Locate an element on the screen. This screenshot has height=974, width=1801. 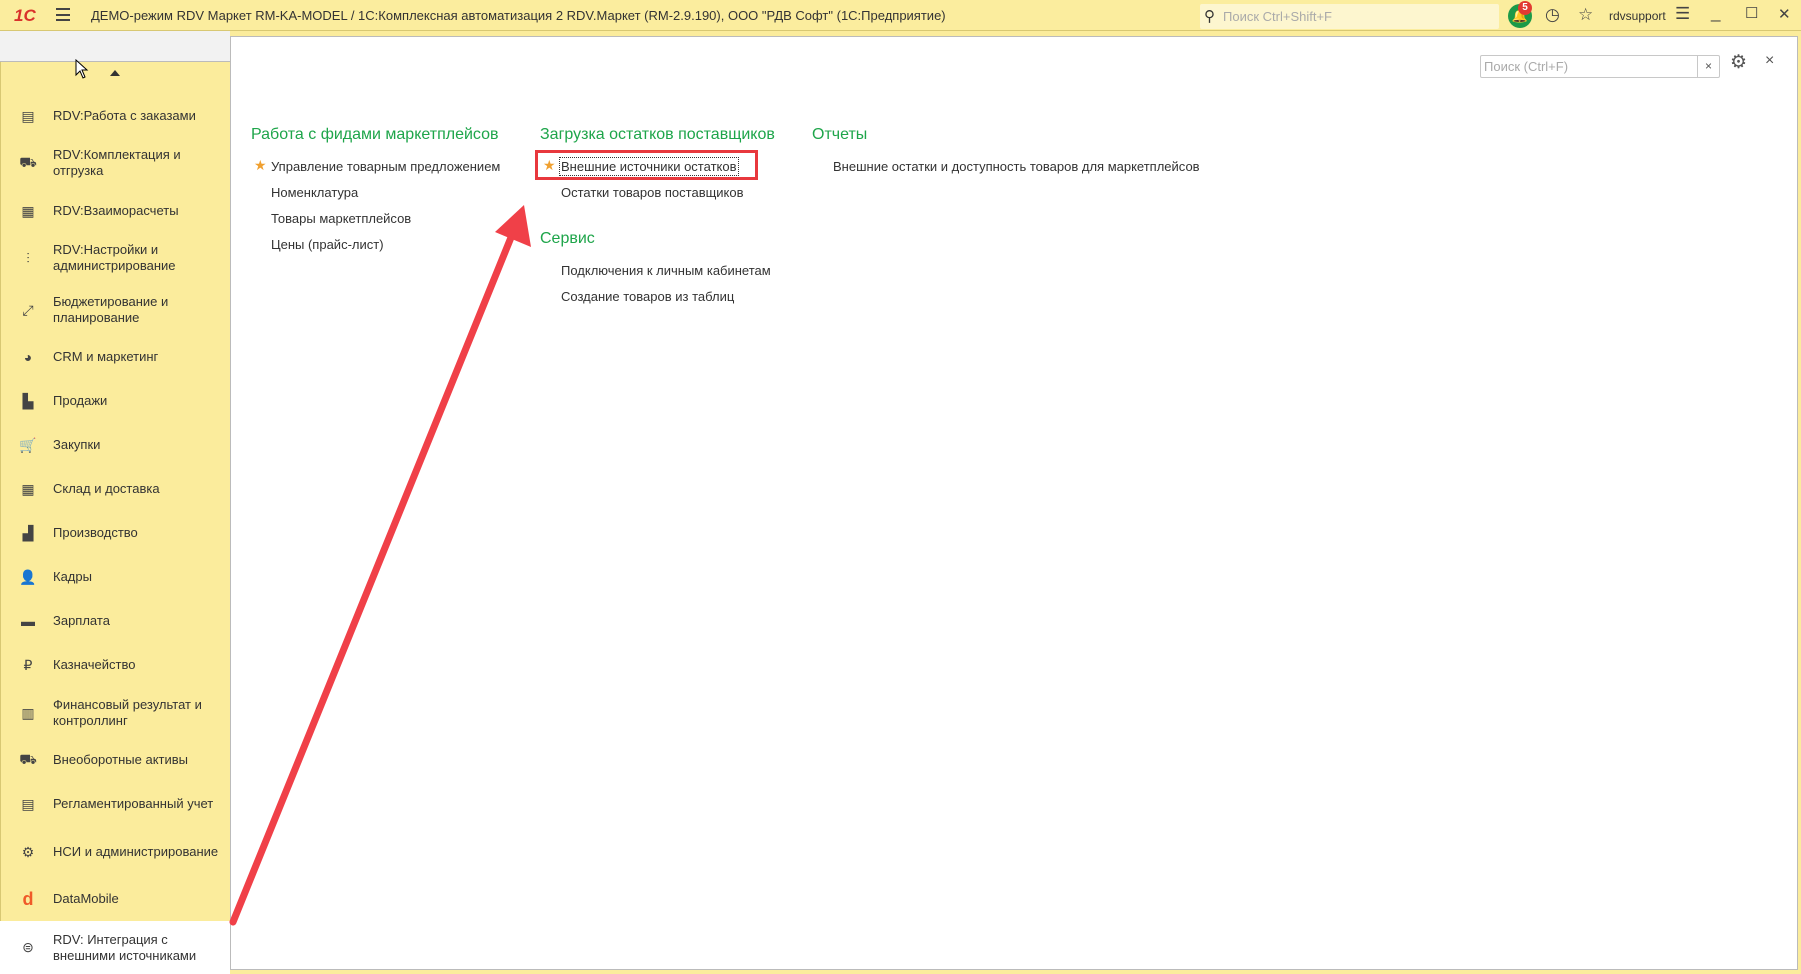
sidebar-item: ▦ RDV:Взаиморасчеты is located at coordinates (115, 211).